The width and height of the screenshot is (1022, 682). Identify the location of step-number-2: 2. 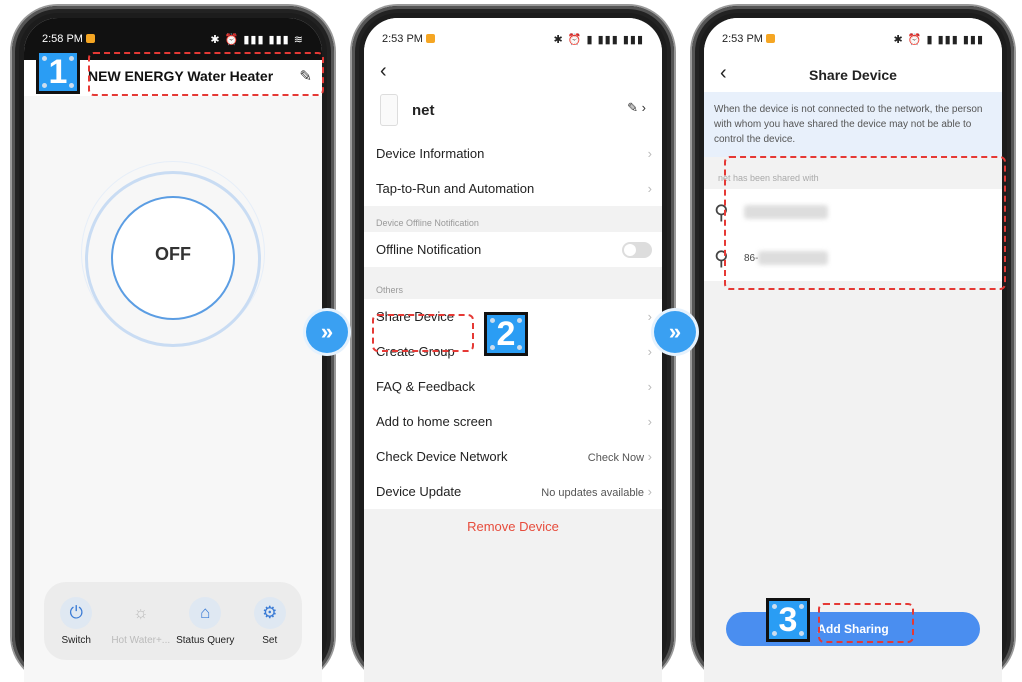
(506, 334).